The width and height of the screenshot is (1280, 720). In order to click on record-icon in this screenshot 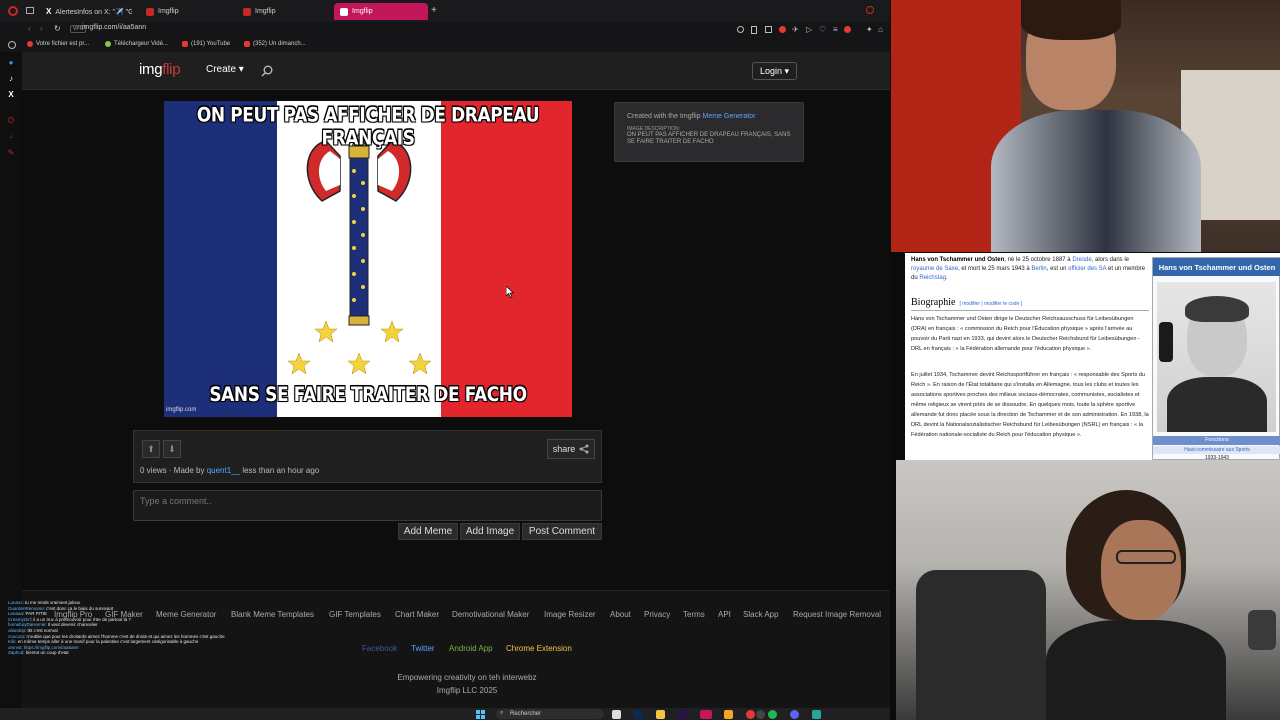, I will do `click(782, 29)`.